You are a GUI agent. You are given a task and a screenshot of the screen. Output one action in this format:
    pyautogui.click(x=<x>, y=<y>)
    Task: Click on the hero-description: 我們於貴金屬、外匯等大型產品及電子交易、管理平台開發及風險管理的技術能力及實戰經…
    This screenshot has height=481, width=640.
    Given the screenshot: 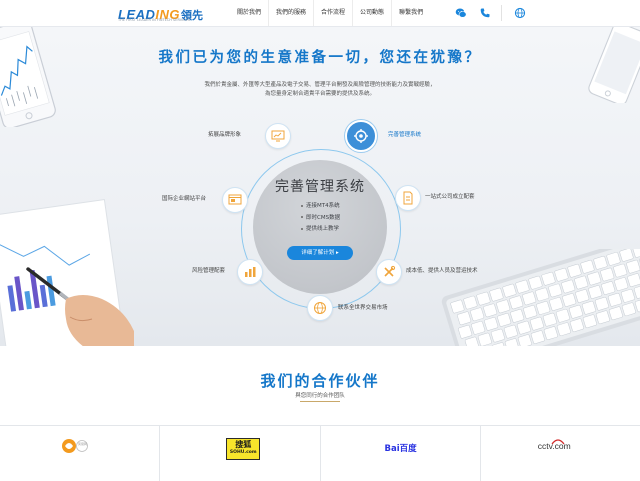 What is the action you would take?
    pyautogui.click(x=320, y=90)
    